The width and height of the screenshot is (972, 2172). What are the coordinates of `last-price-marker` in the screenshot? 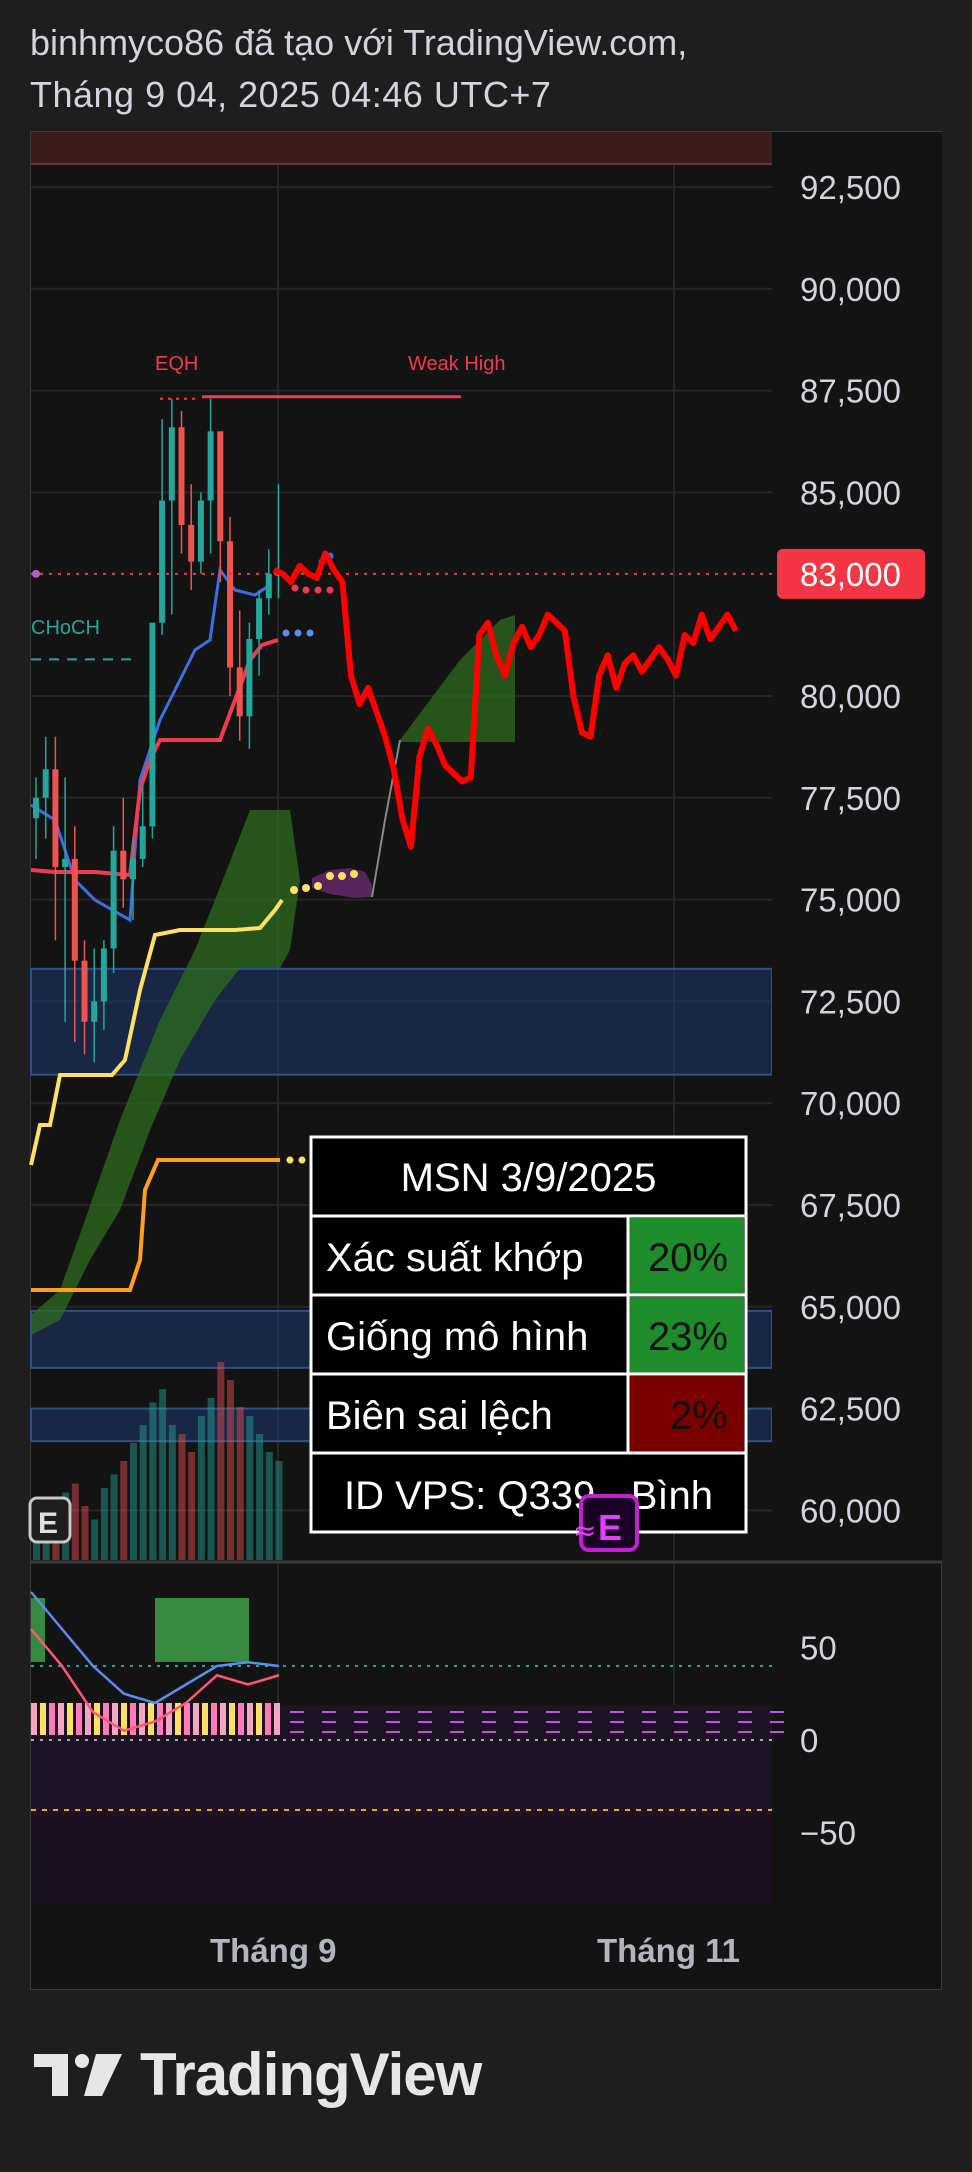 It's located at (36, 573).